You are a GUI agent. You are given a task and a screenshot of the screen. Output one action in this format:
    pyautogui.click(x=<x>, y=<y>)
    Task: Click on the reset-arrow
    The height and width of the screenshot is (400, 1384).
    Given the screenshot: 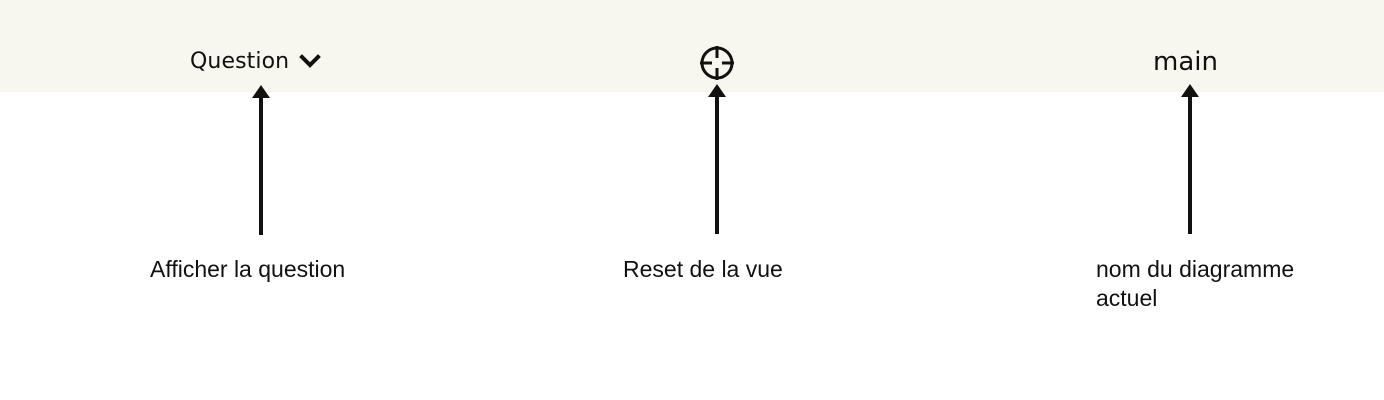 What is the action you would take?
    pyautogui.click(x=717, y=159)
    